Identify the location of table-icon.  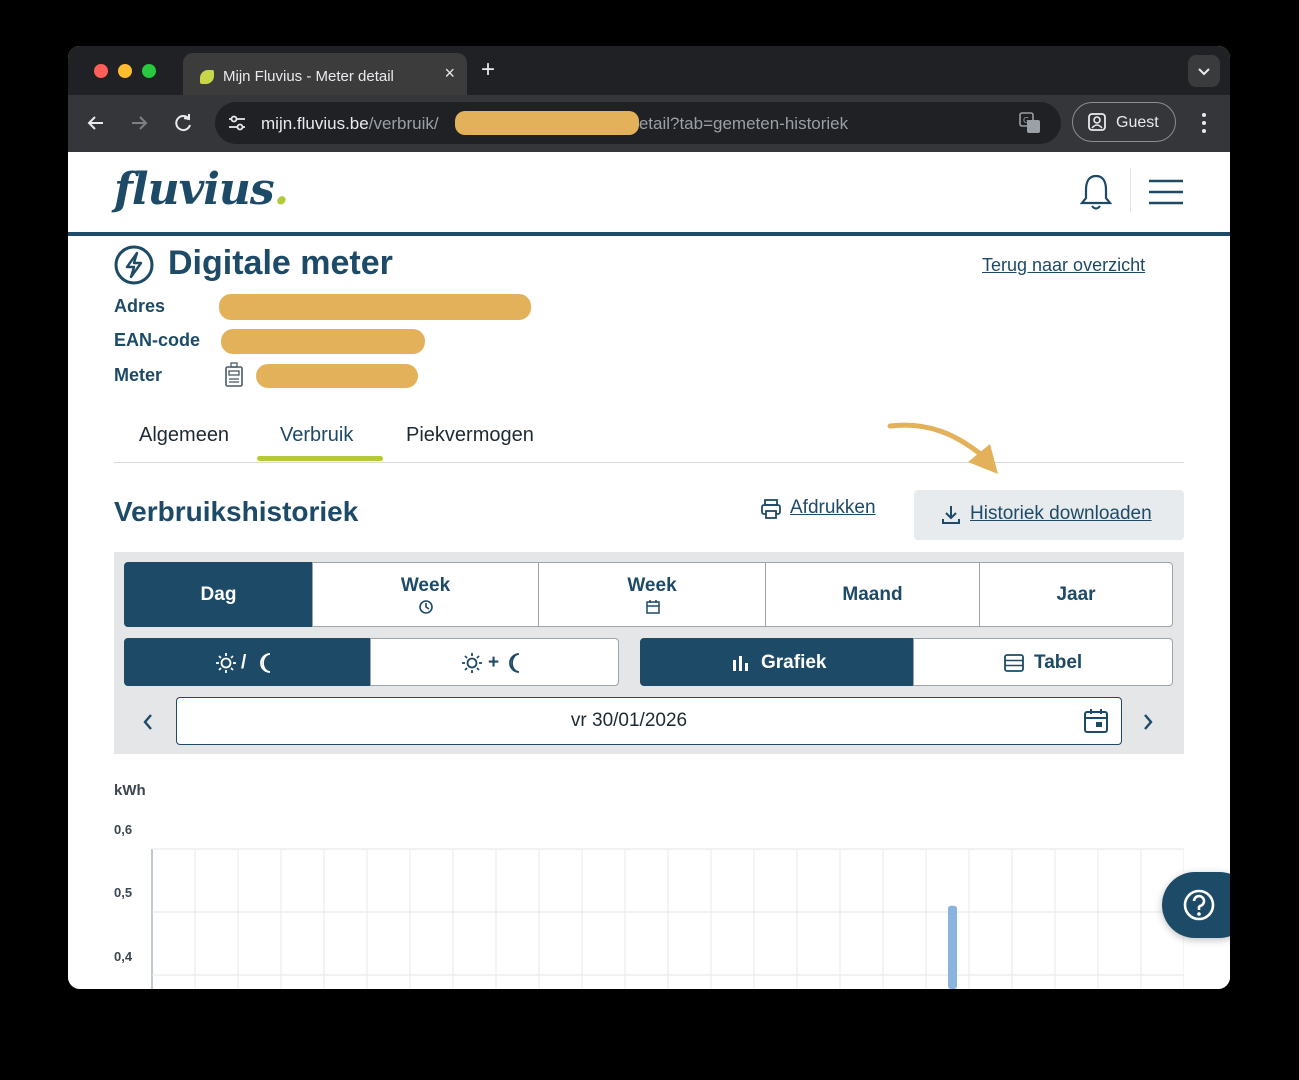
(1014, 663).